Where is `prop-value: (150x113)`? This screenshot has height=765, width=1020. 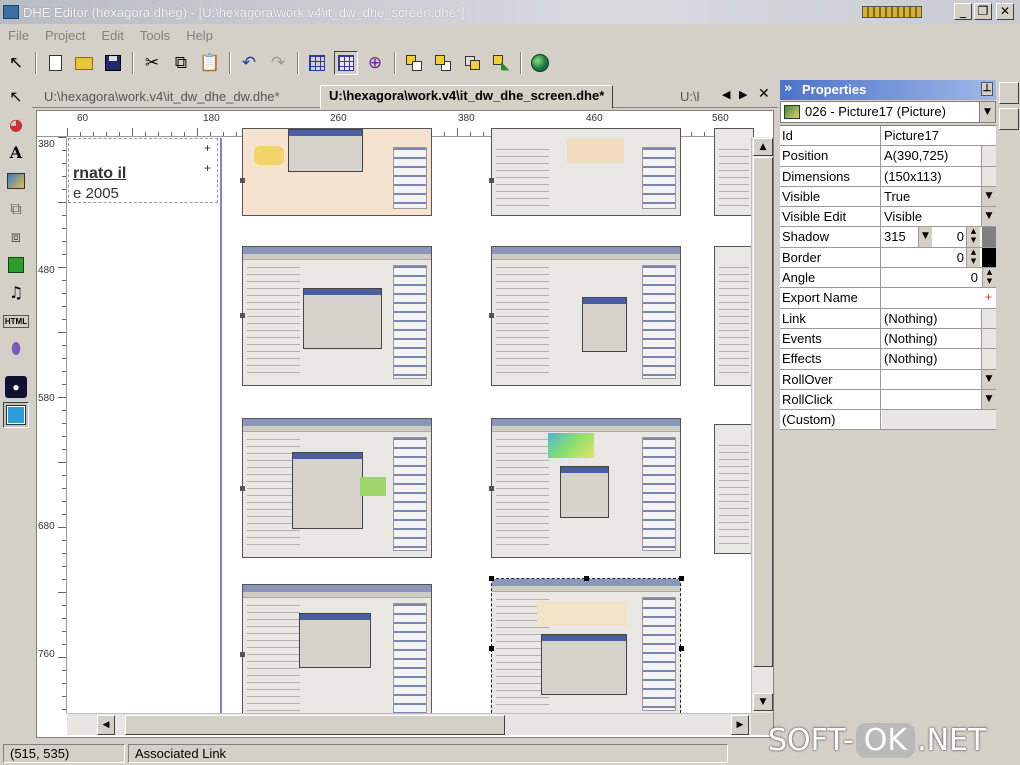
prop-value: (150x113) is located at coordinates (939, 176).